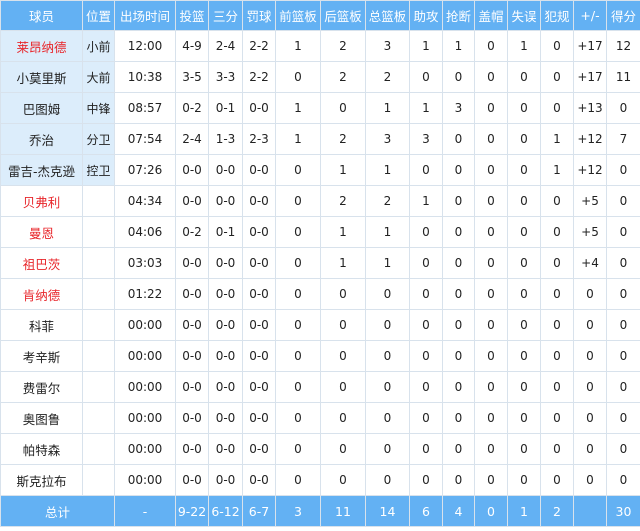 The height and width of the screenshot is (531, 640). Describe the element at coordinates (192, 139) in the screenshot. I see `stat-cell: 2-4` at that location.